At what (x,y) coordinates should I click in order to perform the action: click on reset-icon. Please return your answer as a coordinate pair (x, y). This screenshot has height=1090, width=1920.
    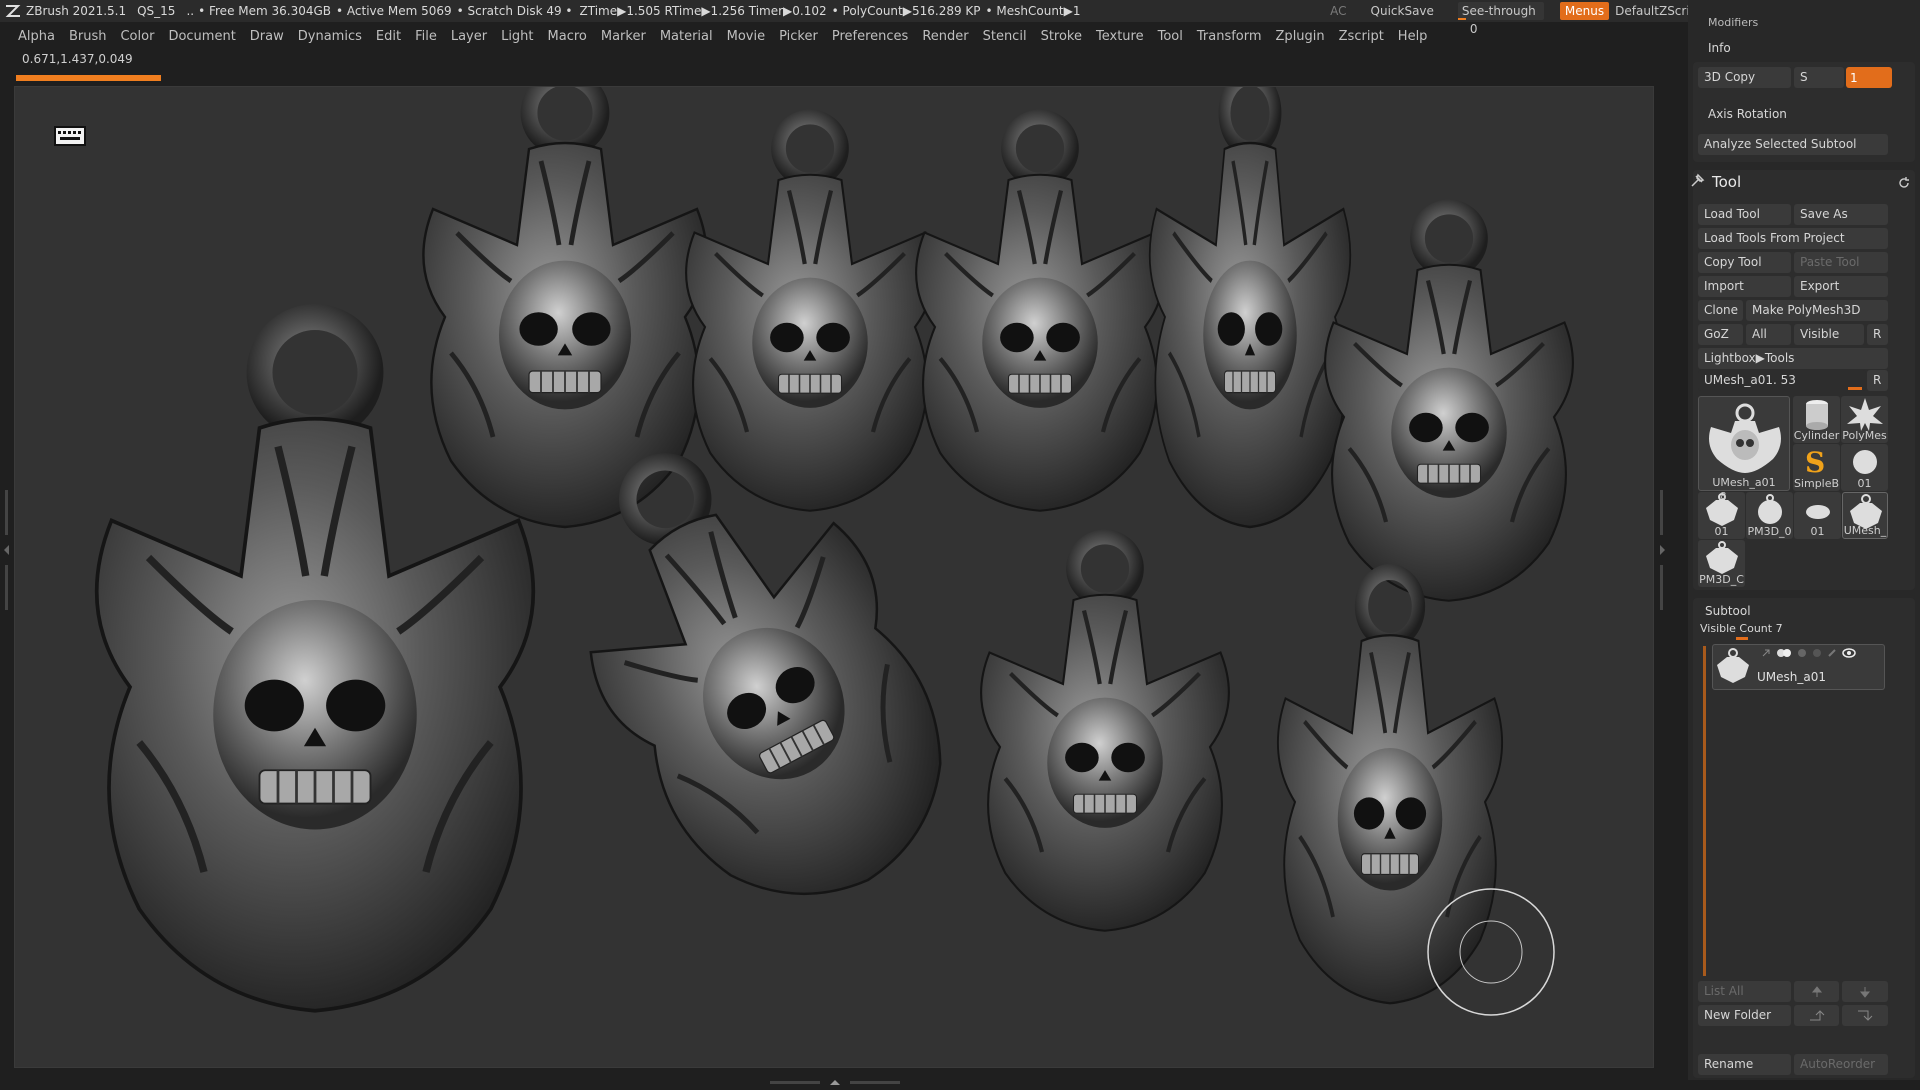
    Looking at the image, I should click on (1904, 184).